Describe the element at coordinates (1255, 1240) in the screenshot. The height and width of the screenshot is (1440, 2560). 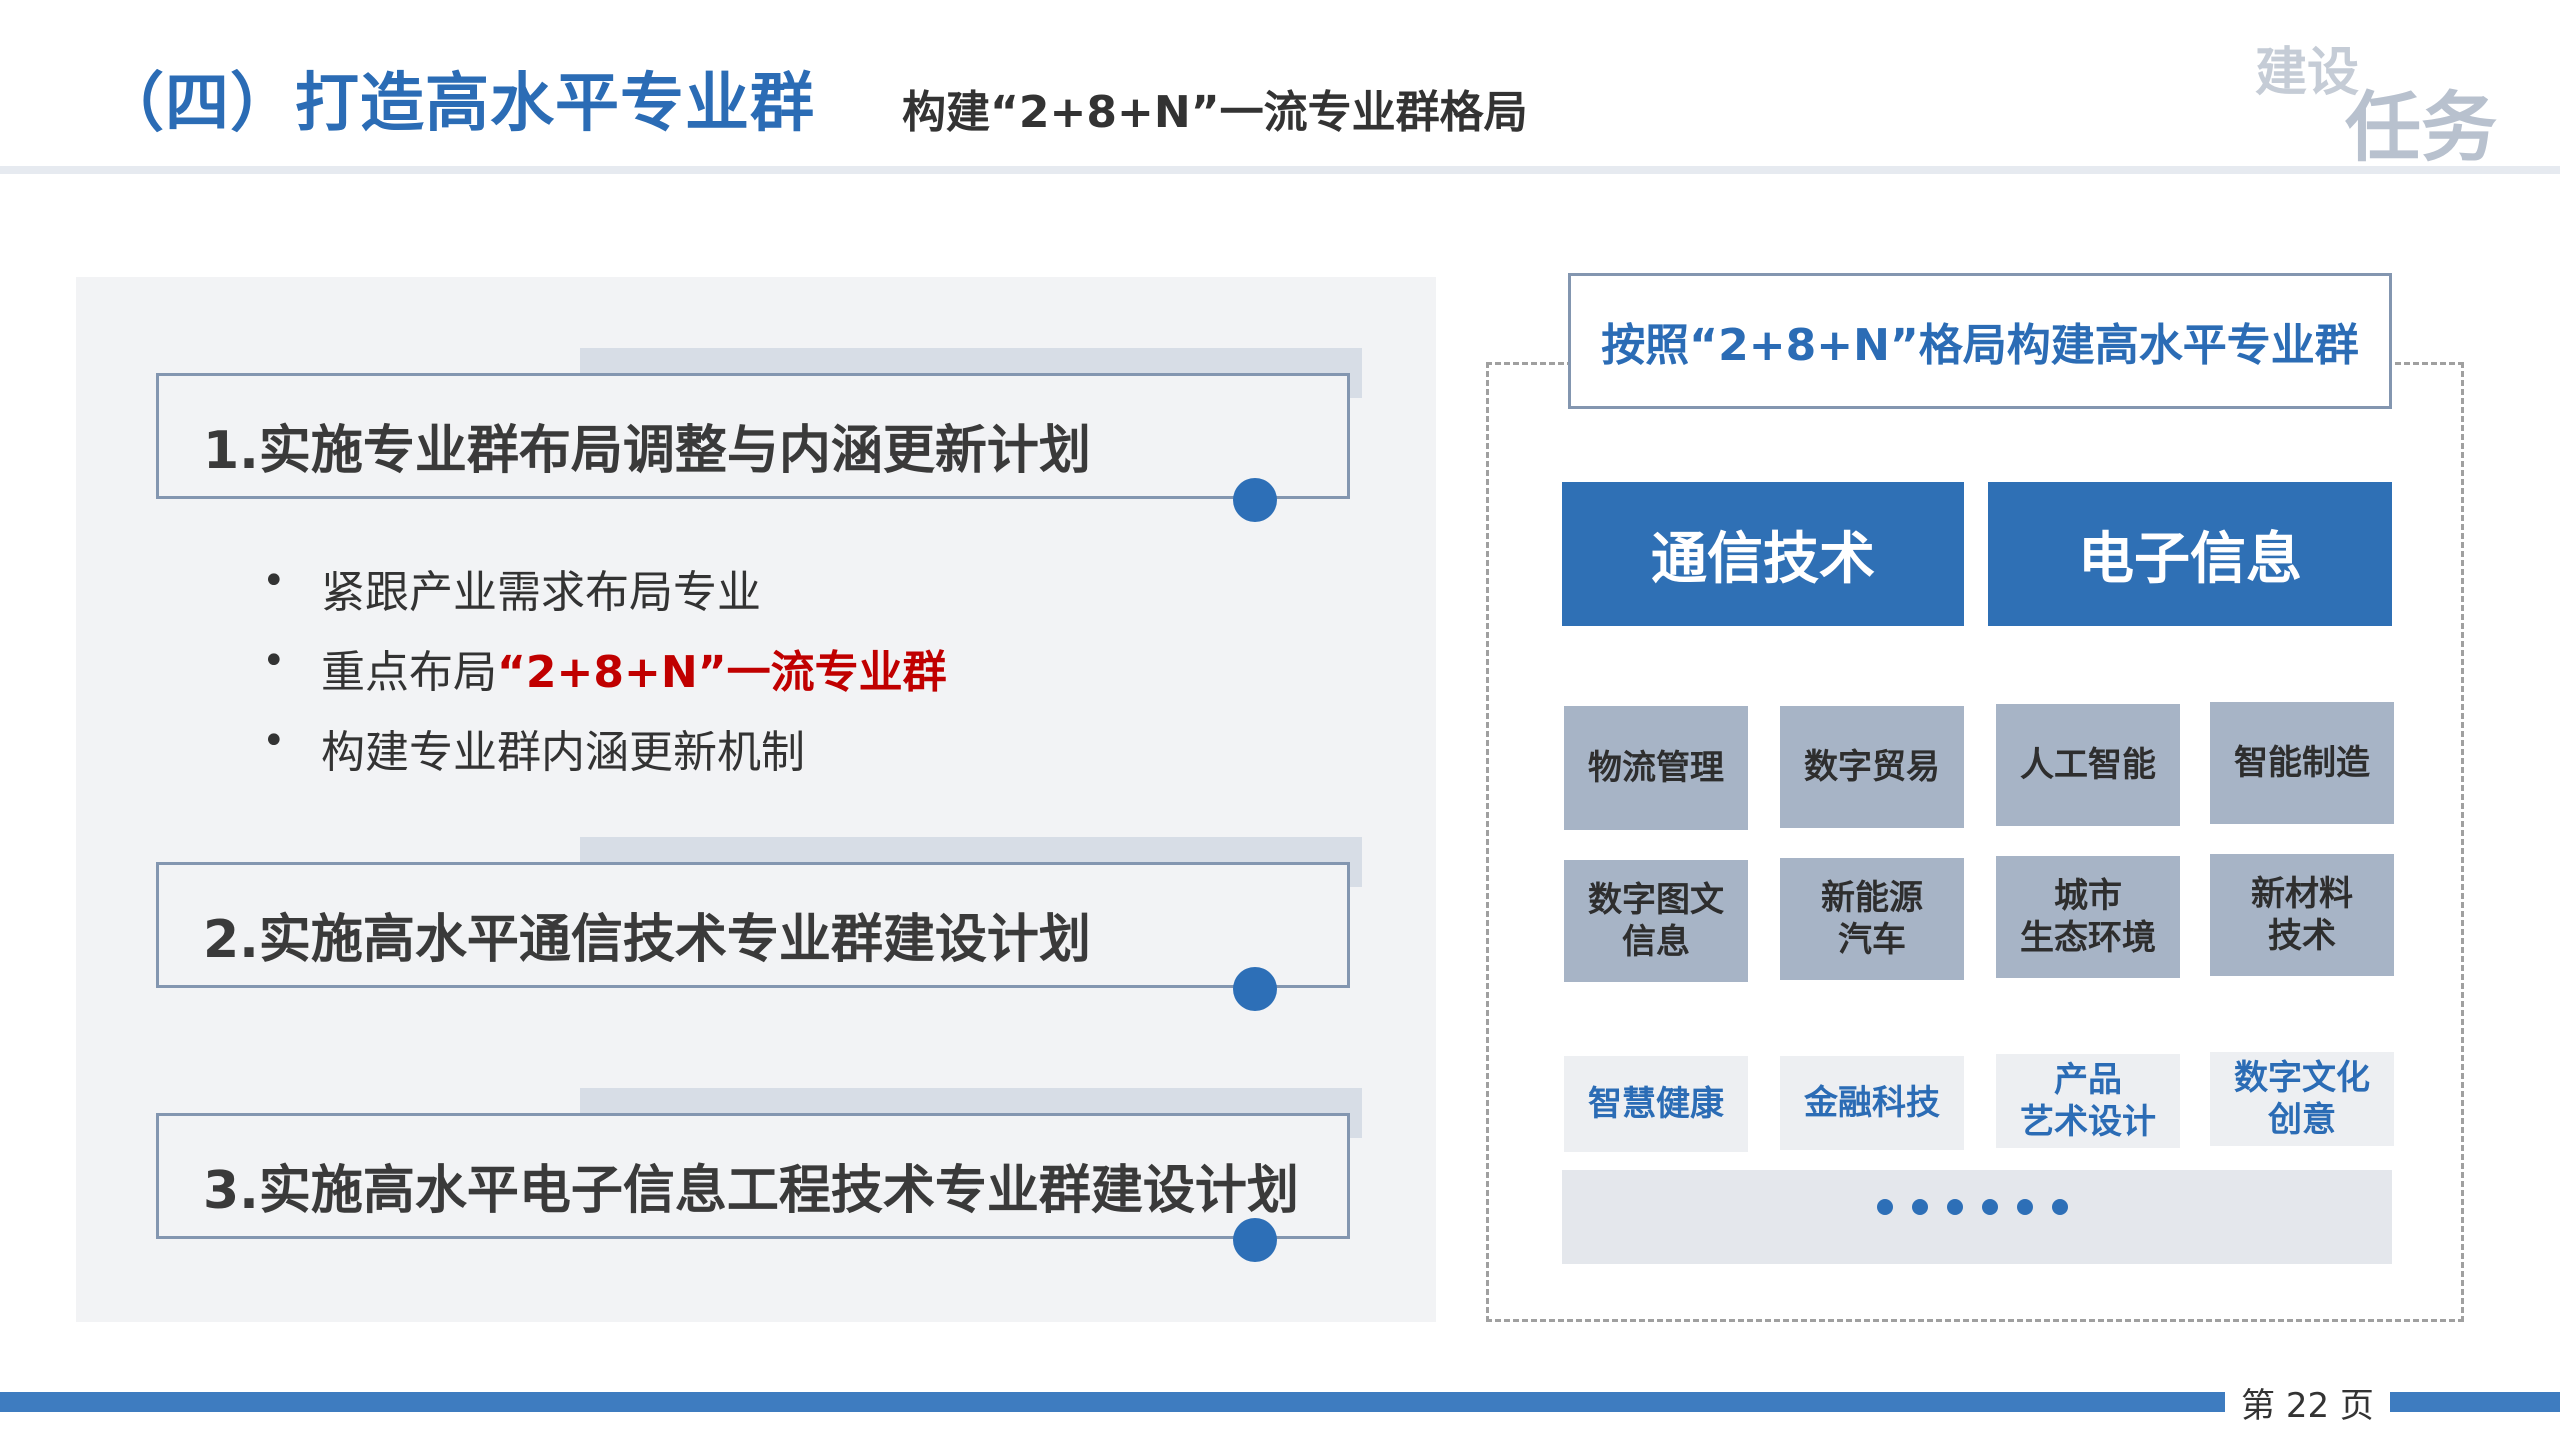
I see `plan-3-dot` at that location.